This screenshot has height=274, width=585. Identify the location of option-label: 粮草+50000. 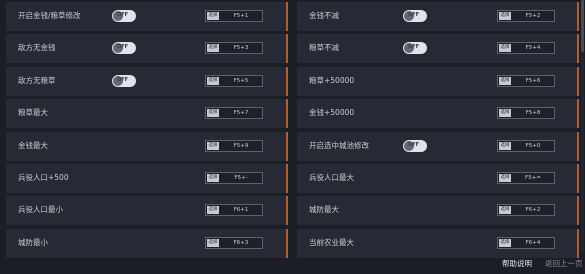
(332, 80).